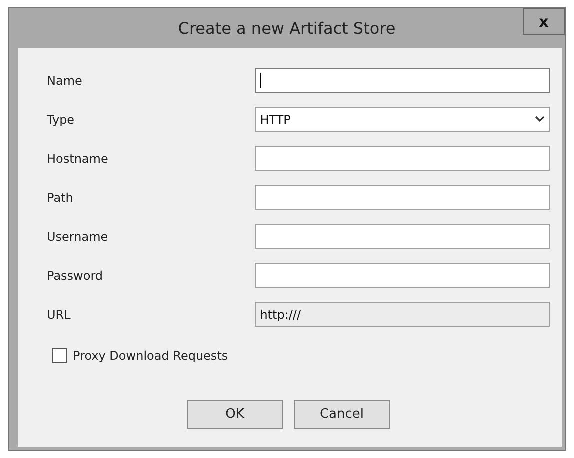 The width and height of the screenshot is (574, 458). Describe the element at coordinates (150, 355) in the screenshot. I see `checkbox-label: Proxy Download Requests` at that location.